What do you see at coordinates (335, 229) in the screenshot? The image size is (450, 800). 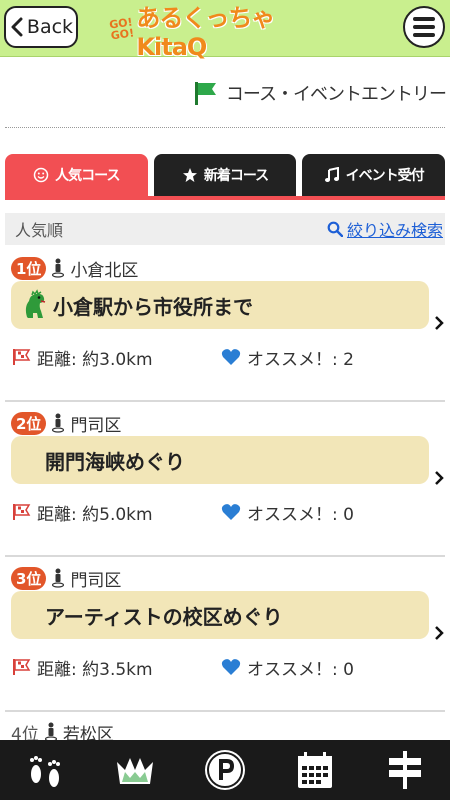 I see `search-icon` at bounding box center [335, 229].